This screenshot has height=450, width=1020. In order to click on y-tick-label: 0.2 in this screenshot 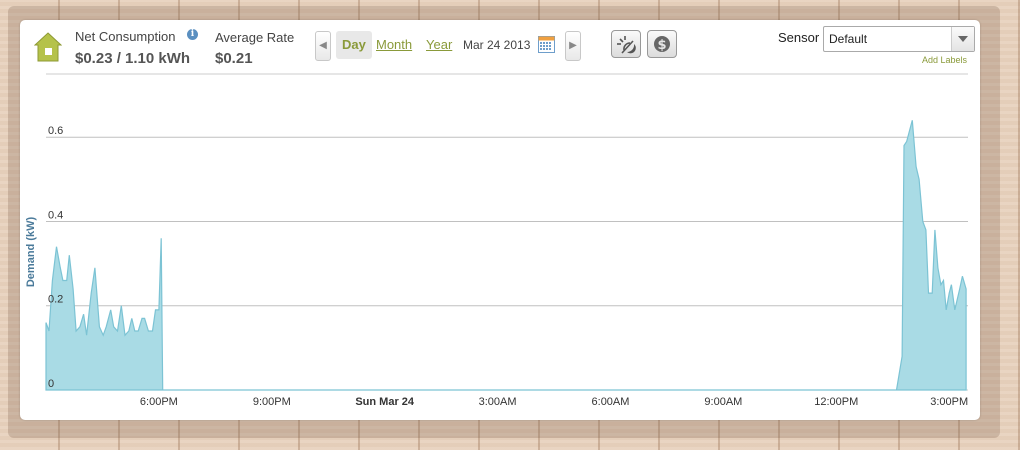, I will do `click(55, 300)`.